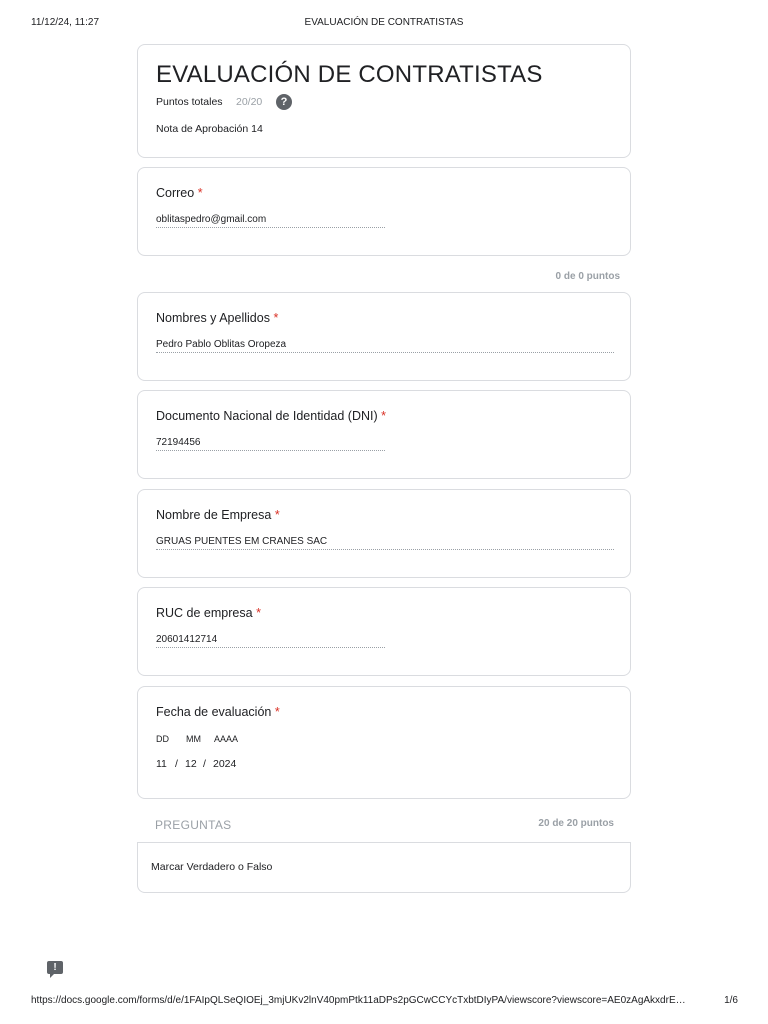  Describe the element at coordinates (193, 739) in the screenshot. I see `date-month-label: MM` at that location.